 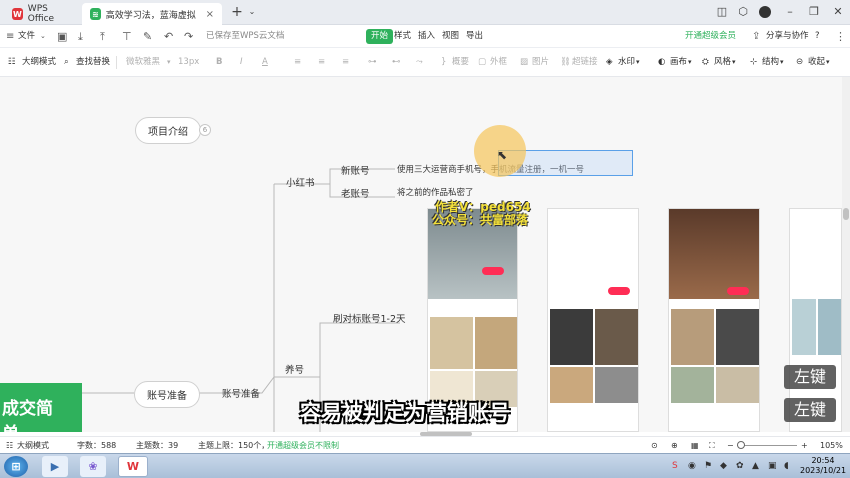 I want to click on style-icon: ⛭, so click(x=705, y=62).